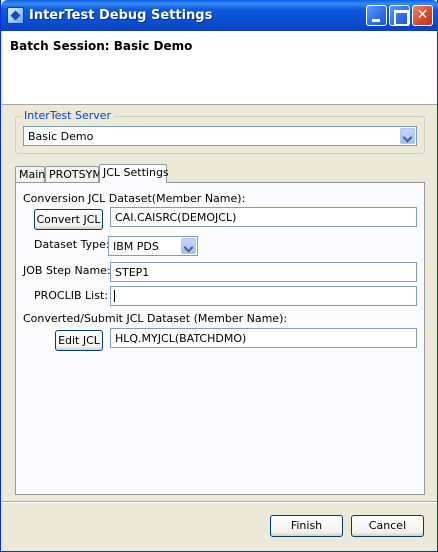 This screenshot has width=438, height=552. Describe the element at coordinates (399, 15) in the screenshot. I see `maximize-button` at that location.